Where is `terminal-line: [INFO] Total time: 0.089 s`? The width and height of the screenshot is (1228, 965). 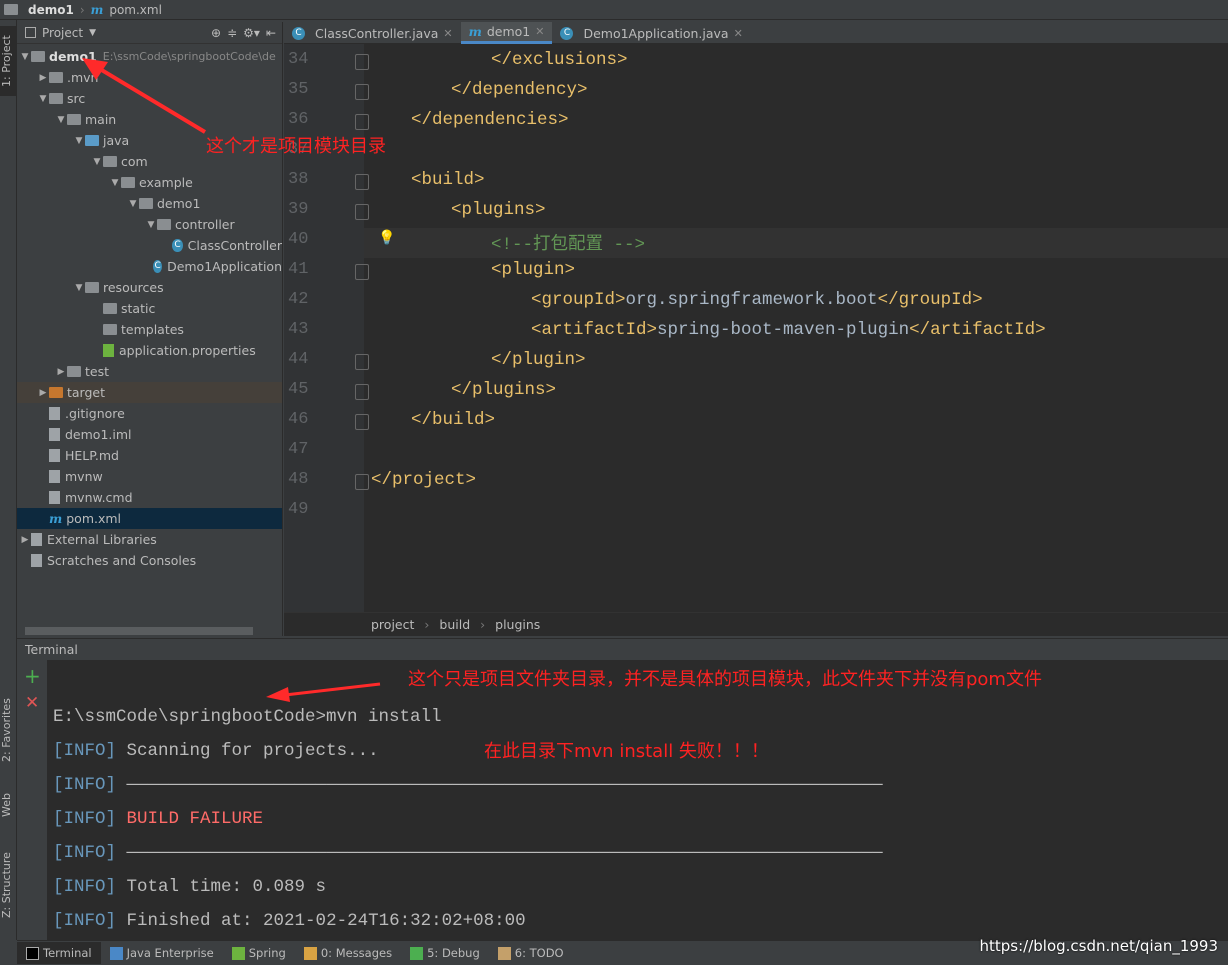 terminal-line: [INFO] Total time: 0.089 s is located at coordinates (189, 887).